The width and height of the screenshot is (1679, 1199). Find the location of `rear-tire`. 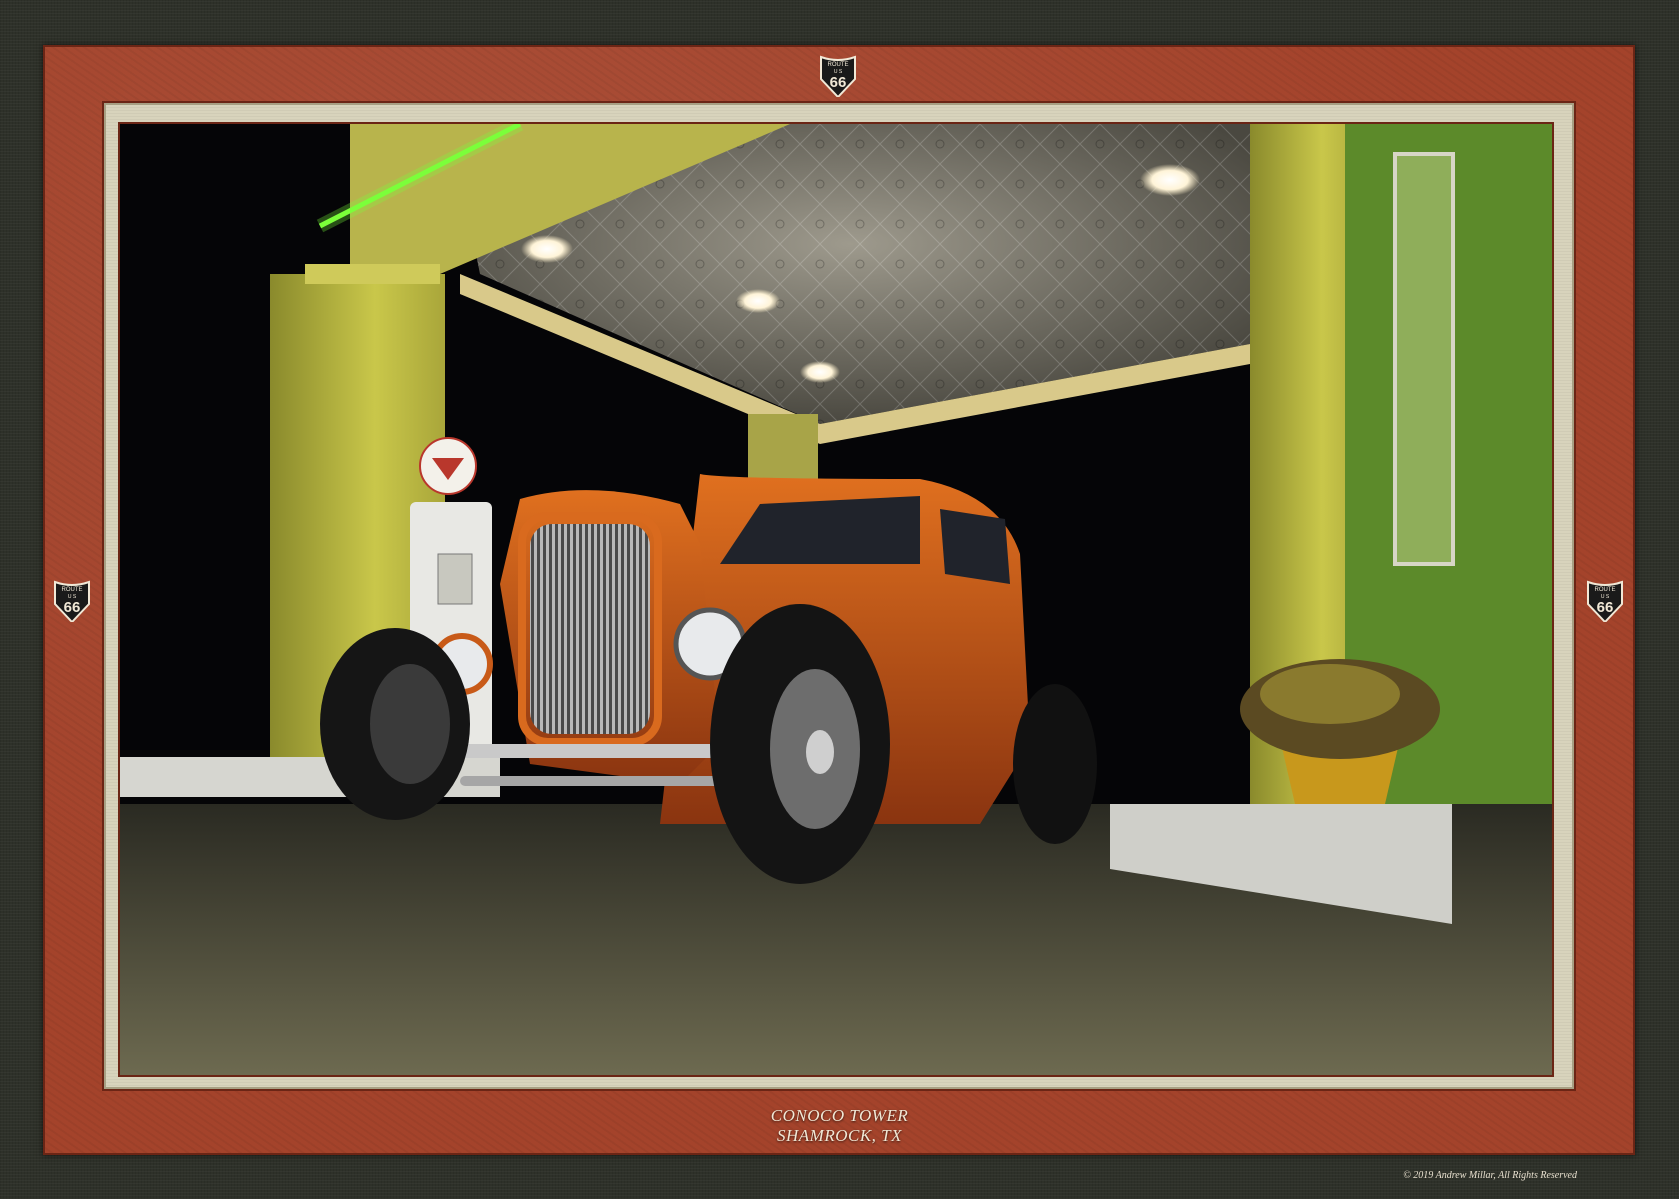

rear-tire is located at coordinates (1055, 764).